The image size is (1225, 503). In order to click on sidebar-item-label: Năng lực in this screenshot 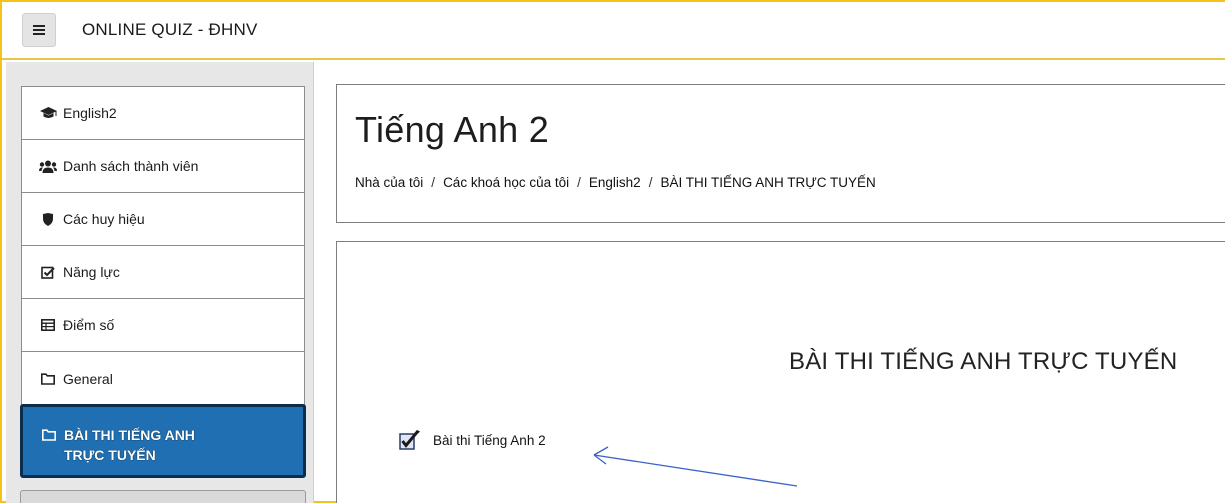, I will do `click(91, 272)`.